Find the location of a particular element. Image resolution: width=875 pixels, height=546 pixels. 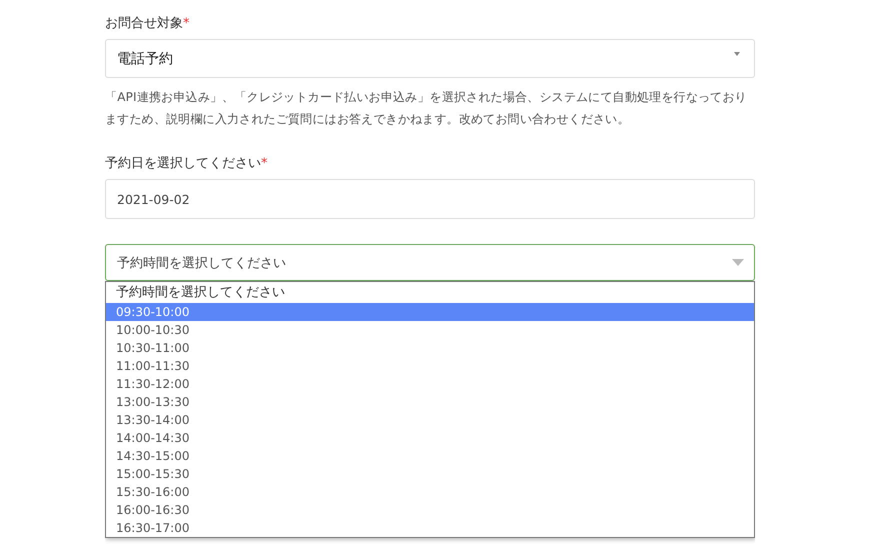

dropdown-option: 11:30-12:00 is located at coordinates (430, 384).